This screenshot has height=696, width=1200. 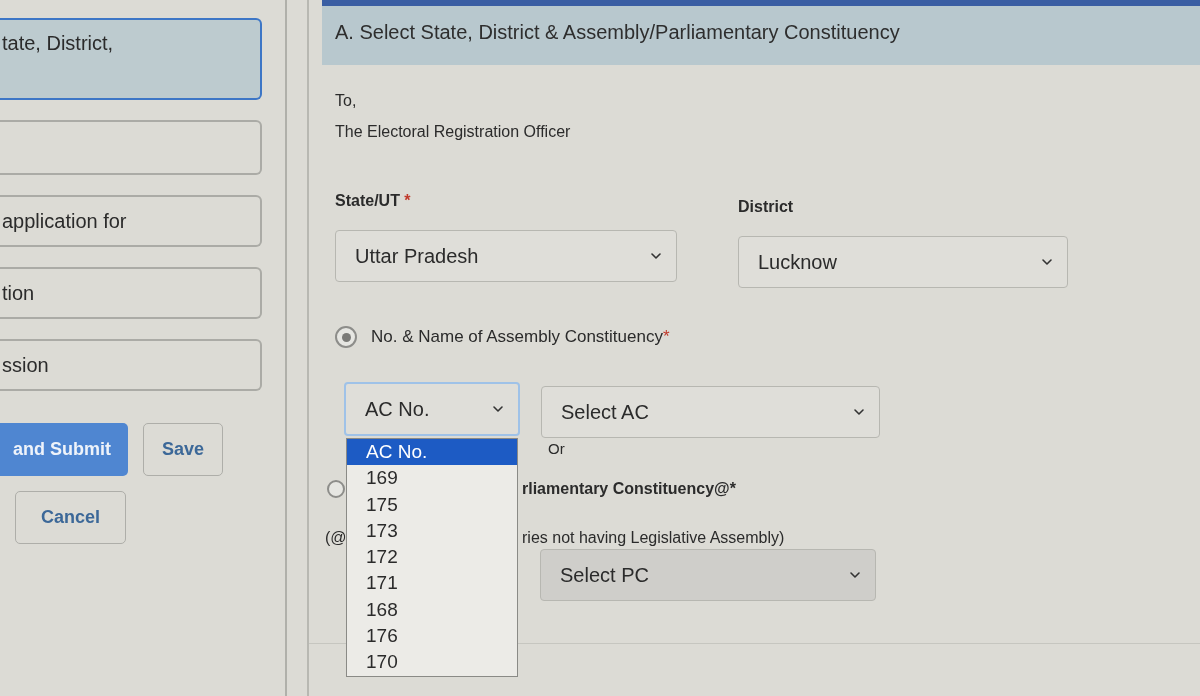 What do you see at coordinates (373, 201) in the screenshot?
I see `field-label: State/UT *` at bounding box center [373, 201].